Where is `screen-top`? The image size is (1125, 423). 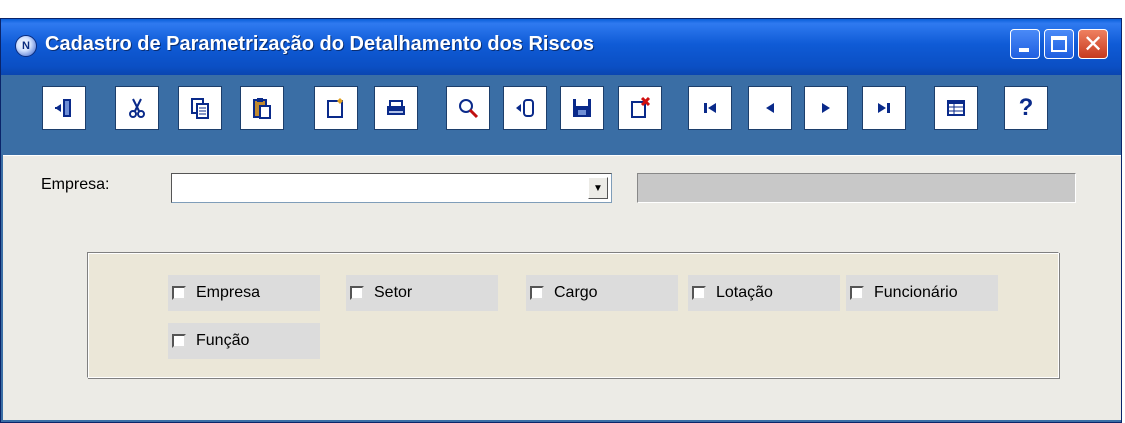 screen-top is located at coordinates (562, 9).